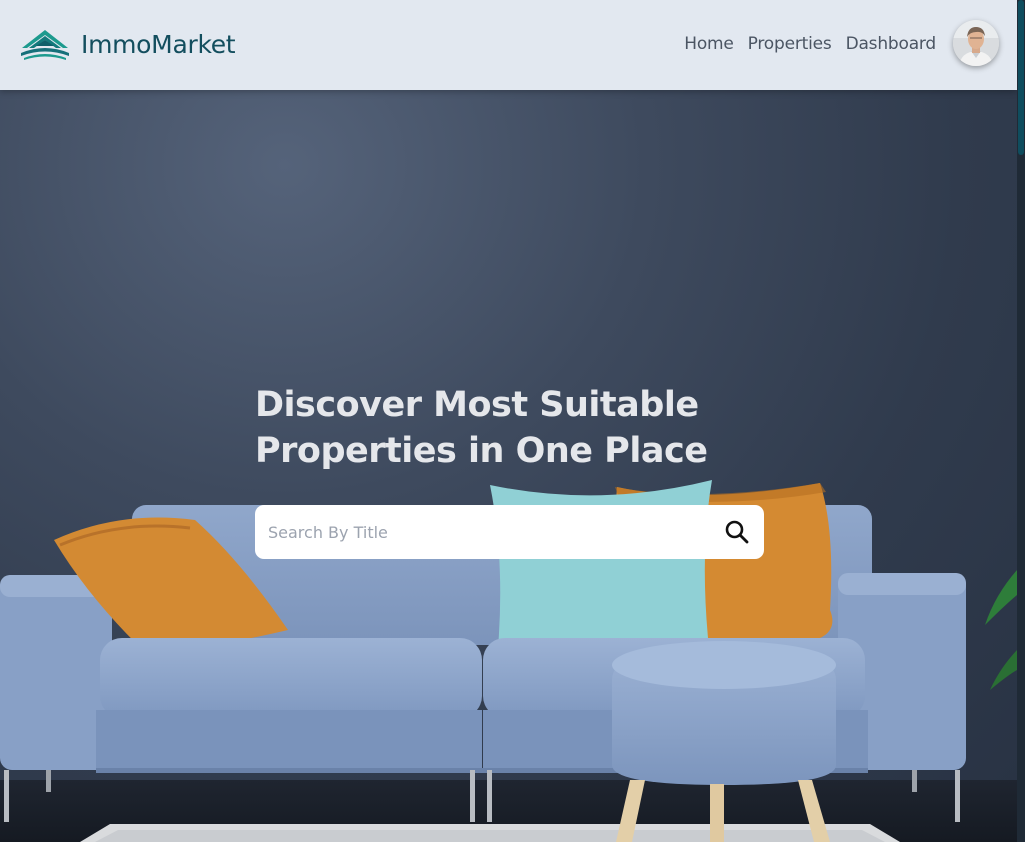  What do you see at coordinates (481, 451) in the screenshot?
I see `hero-title-line-2: Properties in One Place` at bounding box center [481, 451].